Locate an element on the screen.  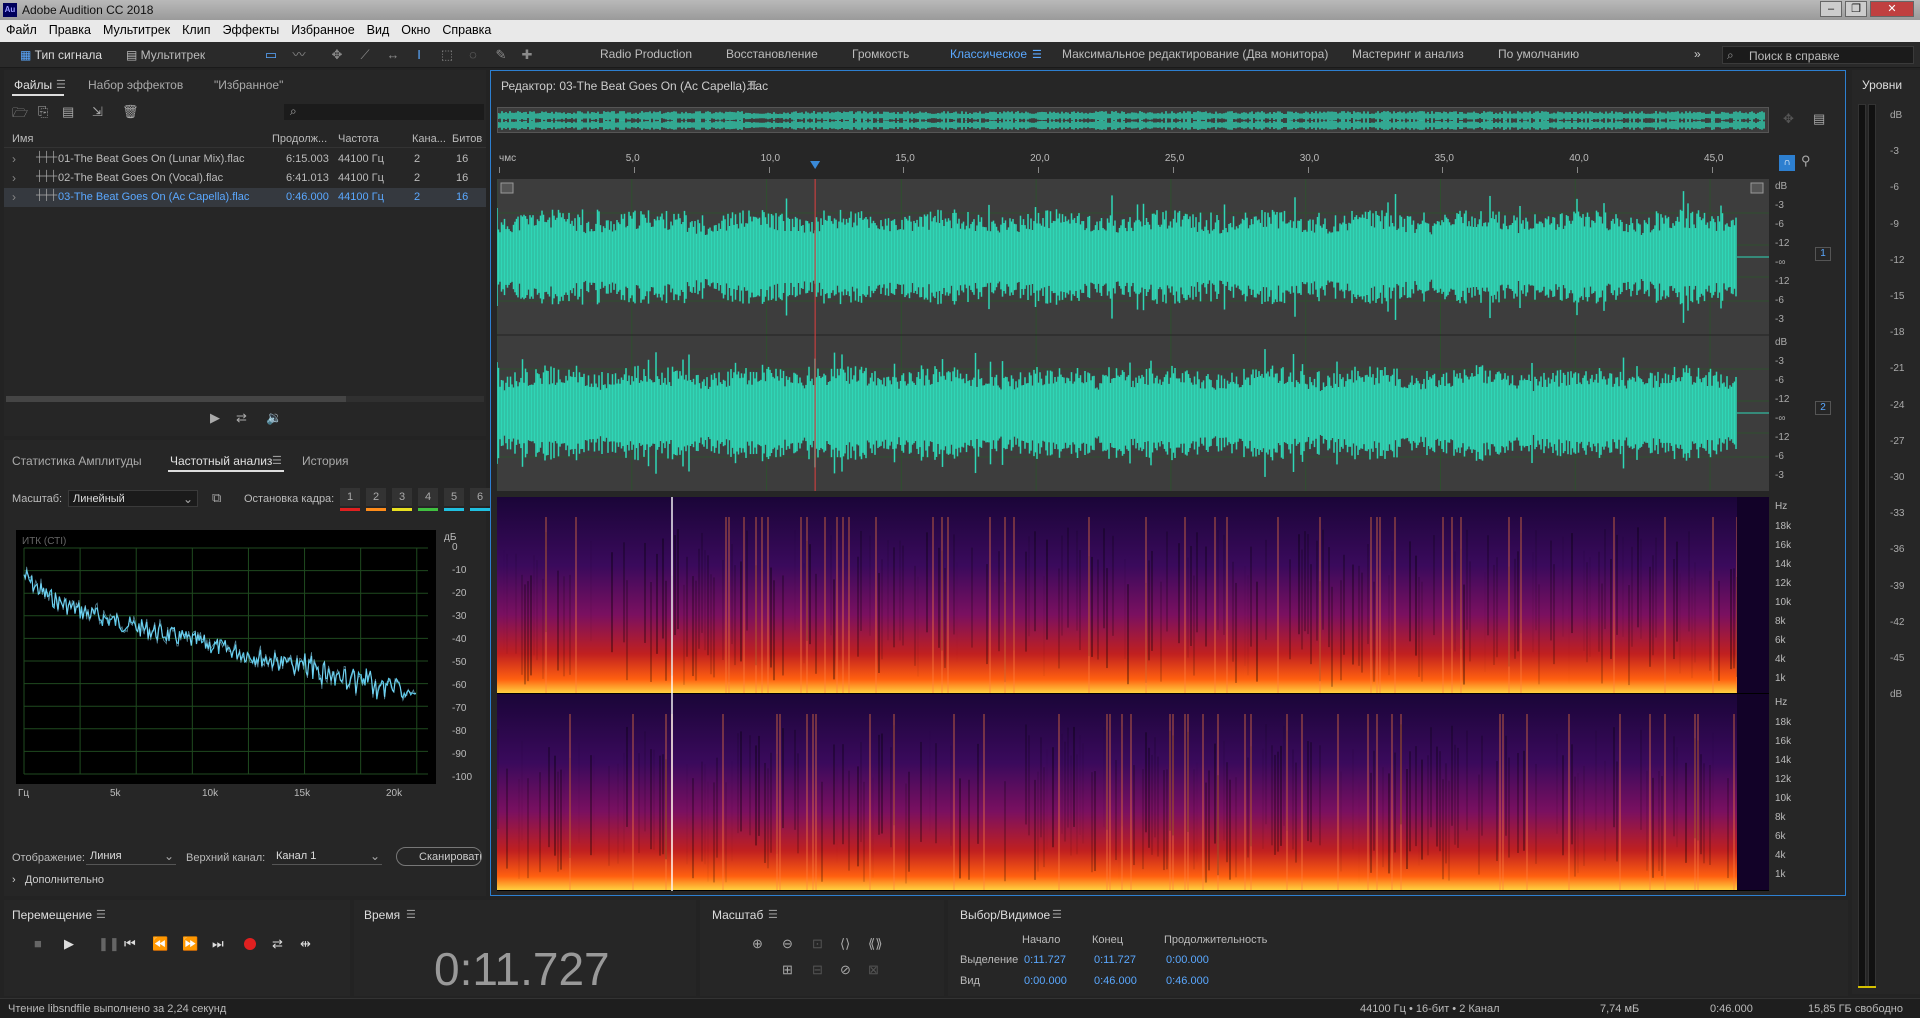
more-workspaces-icon: » is located at coordinates (1697, 54).